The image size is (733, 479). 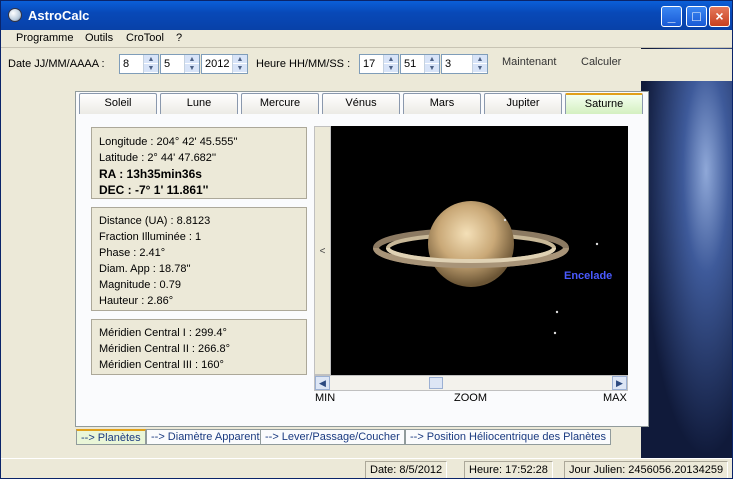 I want to click on day-value: 8, so click(x=126, y=64).